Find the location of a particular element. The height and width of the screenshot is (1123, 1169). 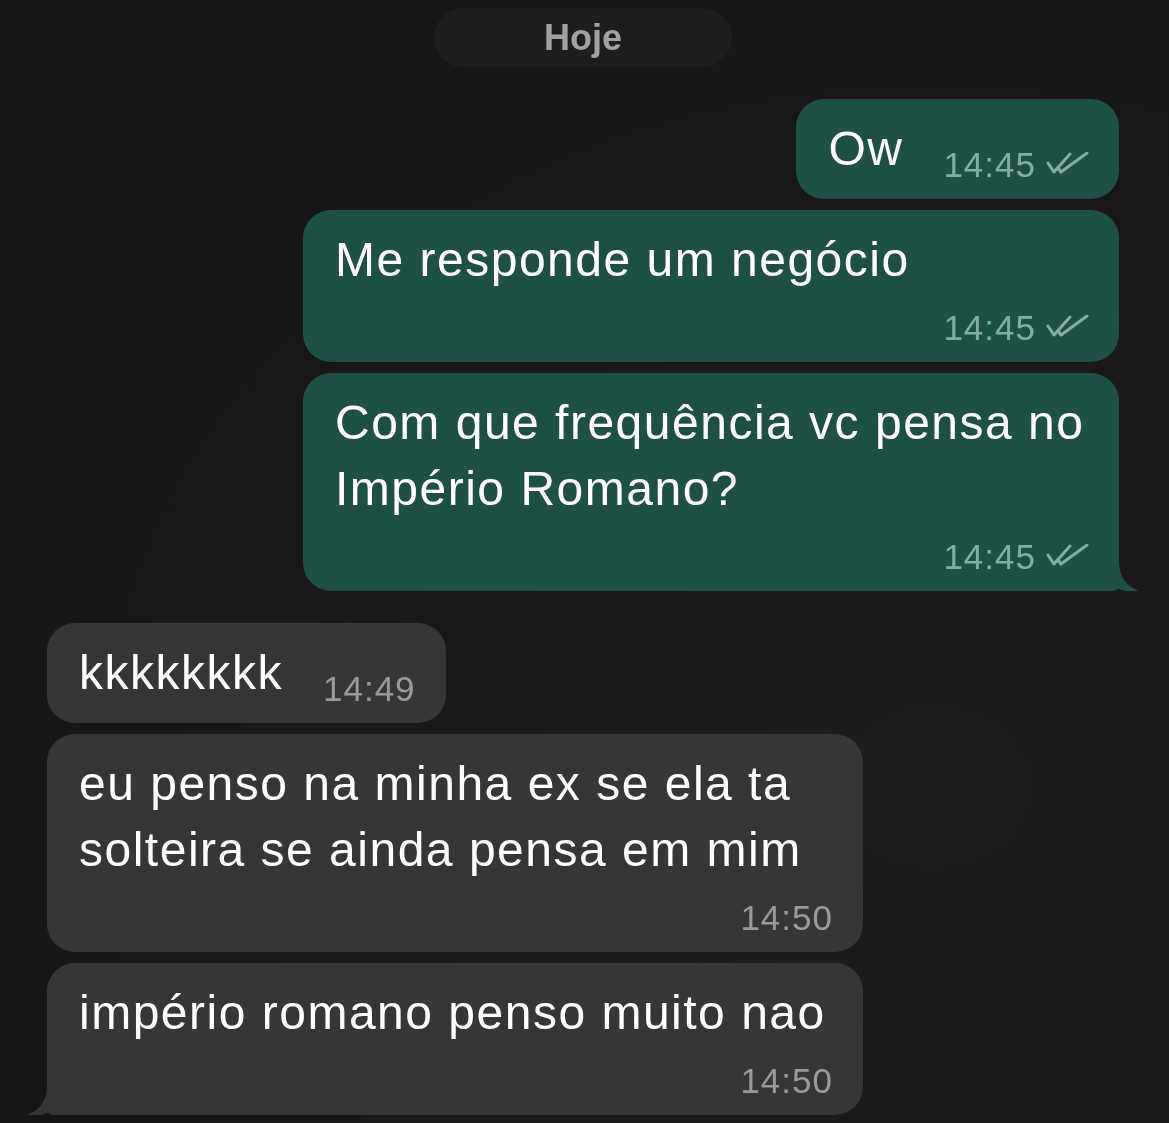

message-text: Me responde um negócio is located at coordinates (622, 260).